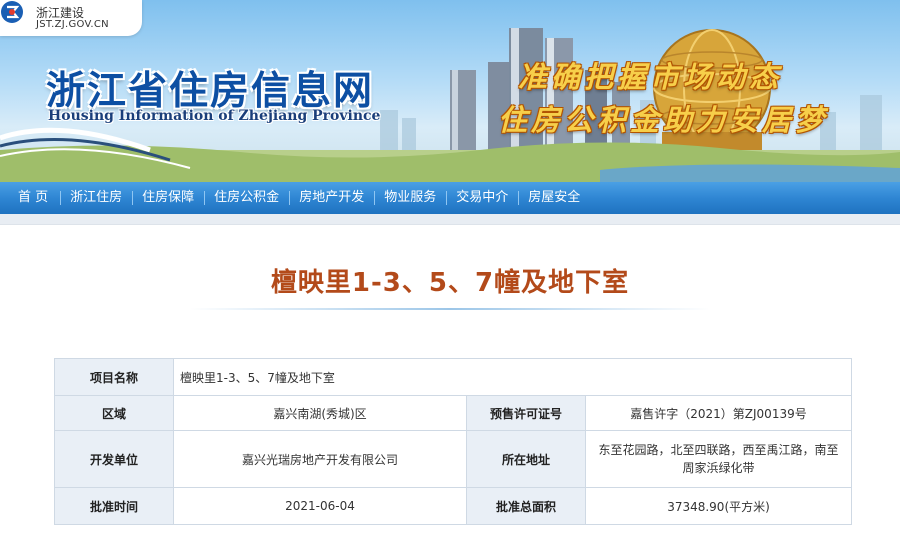  Describe the element at coordinates (72, 24) in the screenshot. I see `logo-text-en: JST.ZJ.GOV.CN` at that location.